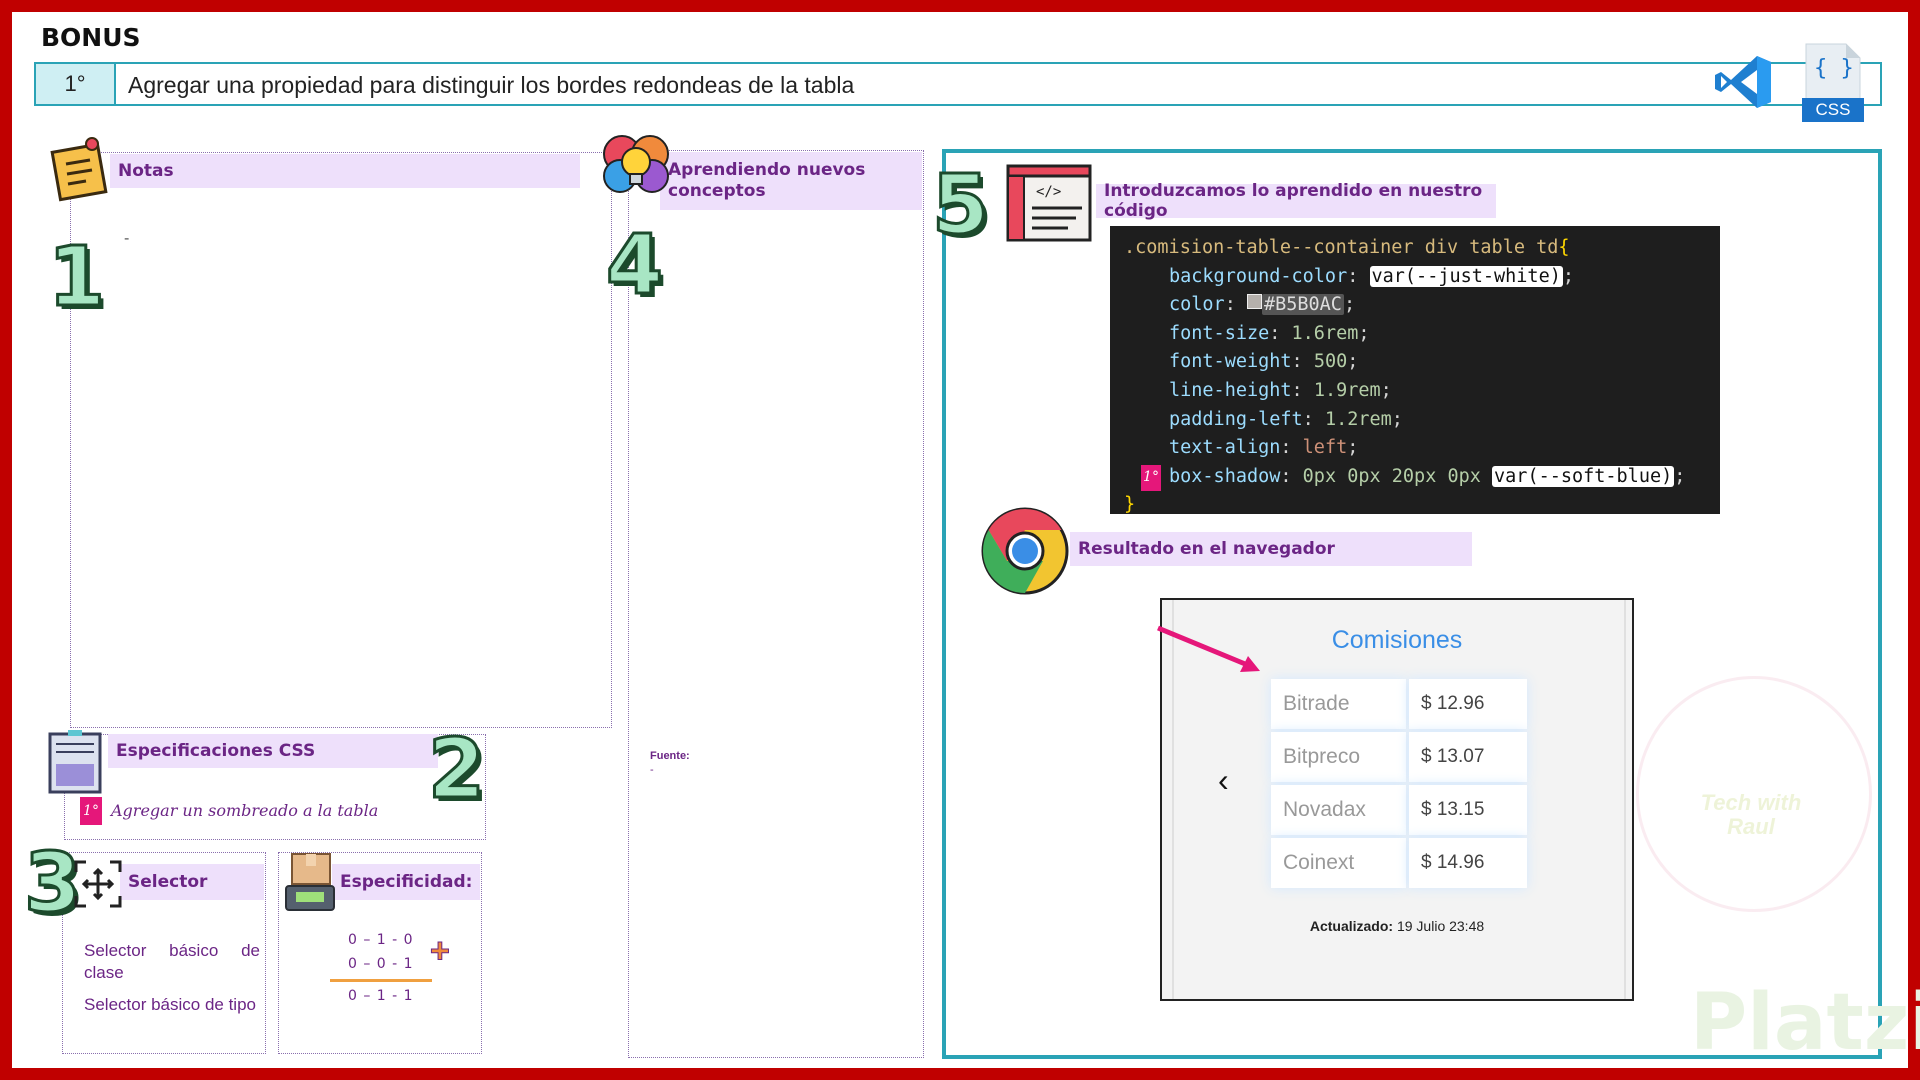 The image size is (1920, 1080). What do you see at coordinates (168, 882) in the screenshot?
I see `selector-title: Selector` at bounding box center [168, 882].